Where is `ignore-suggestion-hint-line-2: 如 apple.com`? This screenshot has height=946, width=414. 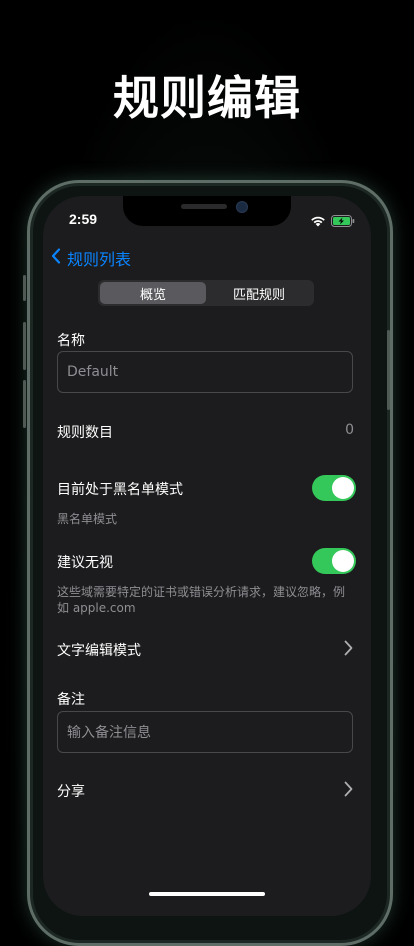 ignore-suggestion-hint-line-2: 如 apple.com is located at coordinates (96, 608).